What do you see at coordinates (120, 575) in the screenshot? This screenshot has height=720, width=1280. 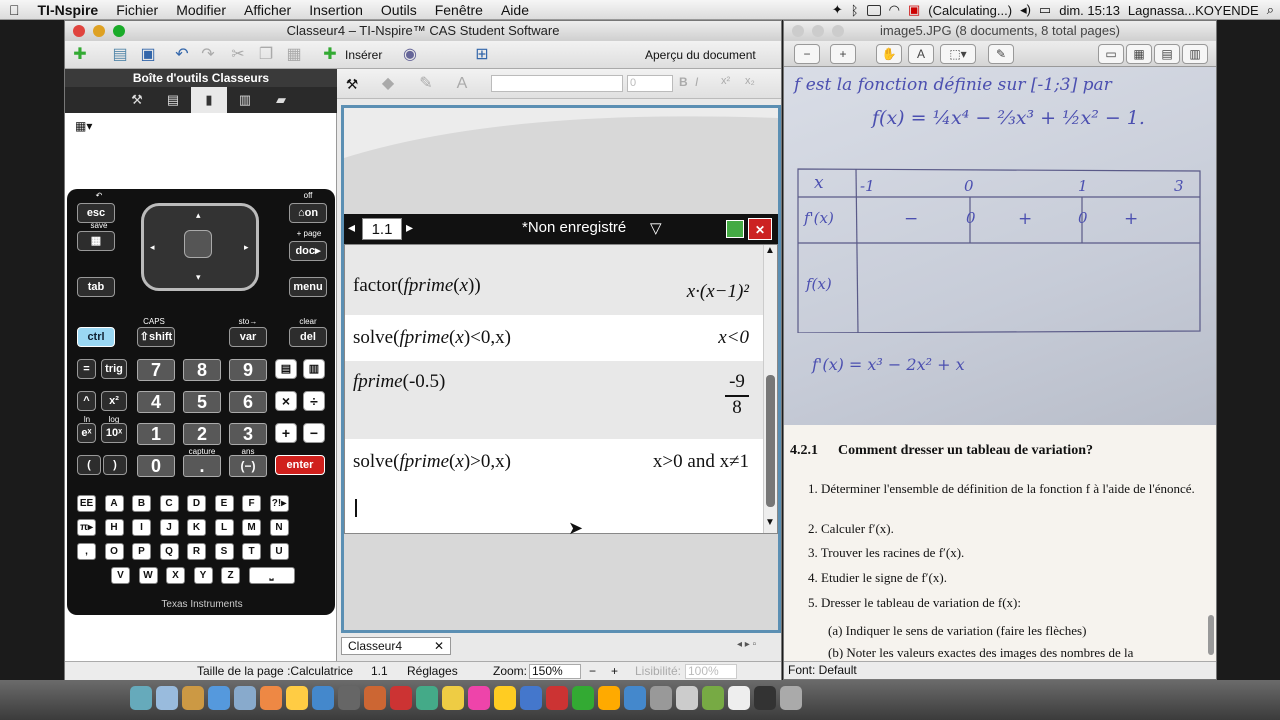 I see `letter-key: V` at bounding box center [120, 575].